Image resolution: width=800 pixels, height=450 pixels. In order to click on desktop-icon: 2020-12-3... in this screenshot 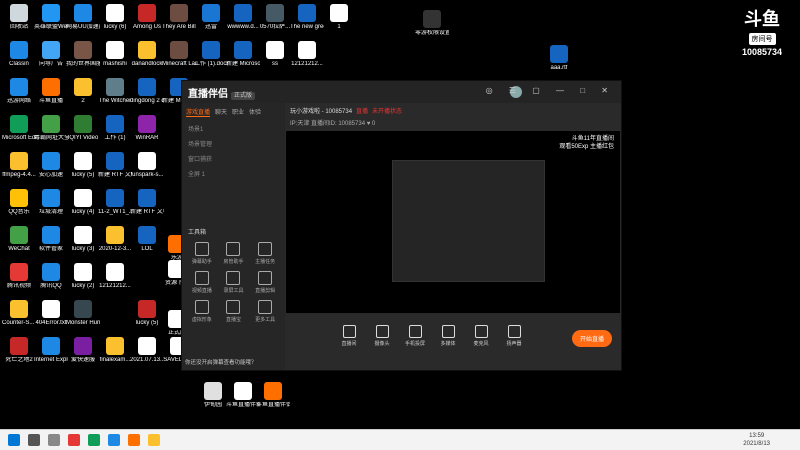, I will do `click(115, 239)`.